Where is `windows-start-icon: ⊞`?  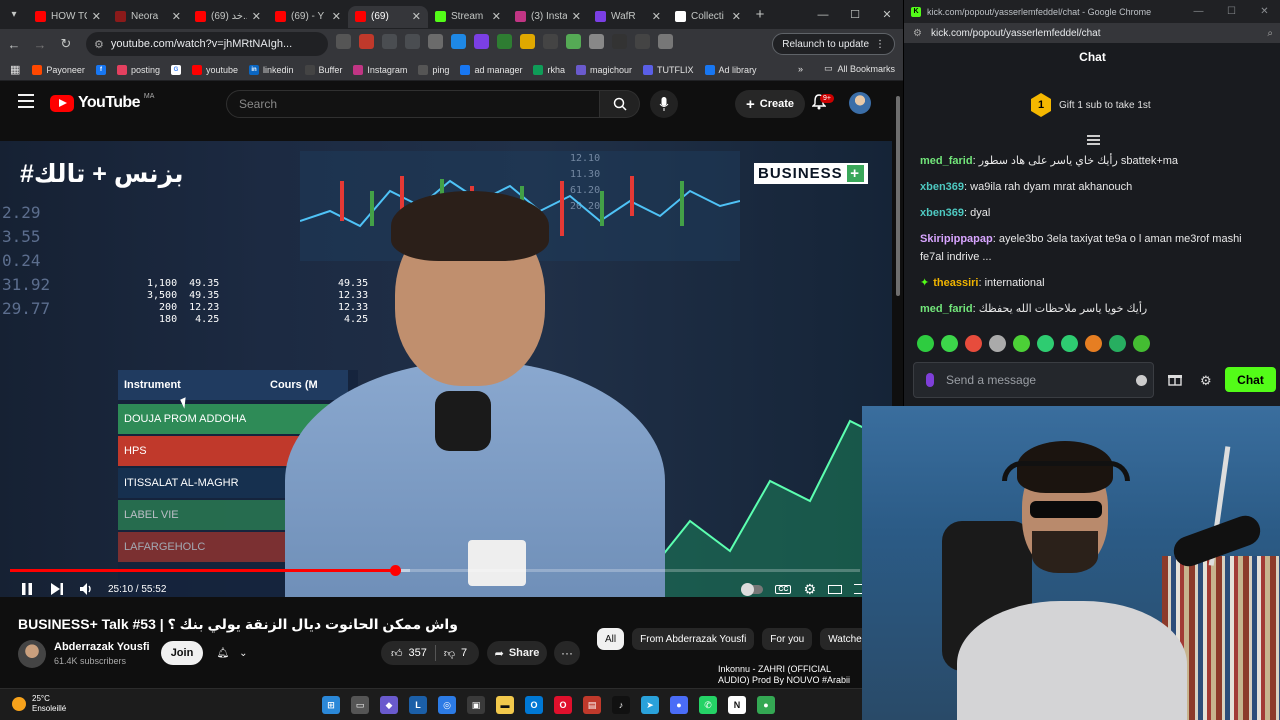
windows-start-icon: ⊞ is located at coordinates (331, 705).